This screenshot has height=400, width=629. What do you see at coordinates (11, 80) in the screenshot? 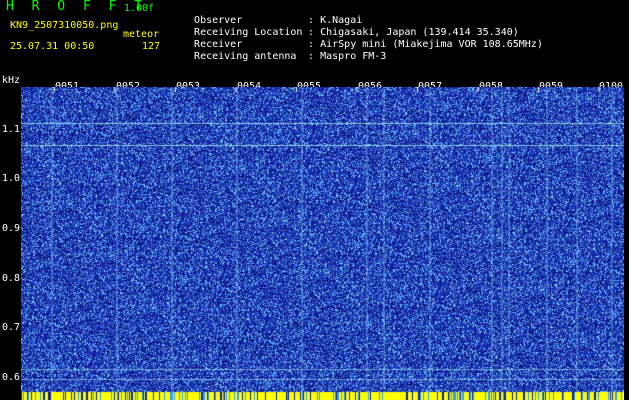
I see `y-axis-unit: kHz` at bounding box center [11, 80].